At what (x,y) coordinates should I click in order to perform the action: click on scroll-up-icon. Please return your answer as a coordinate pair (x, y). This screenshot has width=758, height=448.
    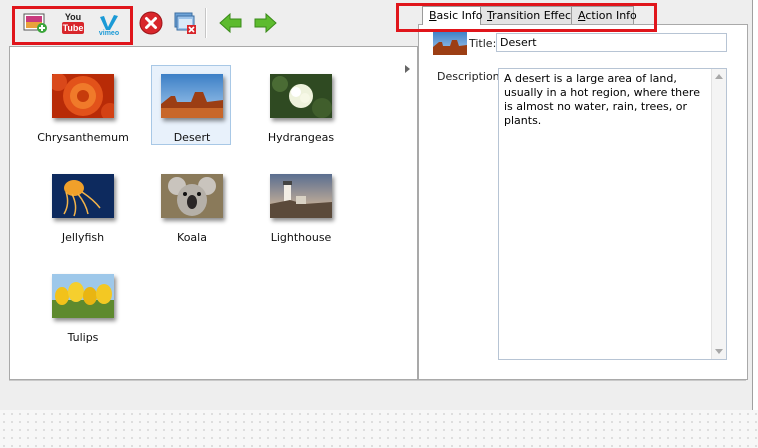
    Looking at the image, I should click on (719, 76).